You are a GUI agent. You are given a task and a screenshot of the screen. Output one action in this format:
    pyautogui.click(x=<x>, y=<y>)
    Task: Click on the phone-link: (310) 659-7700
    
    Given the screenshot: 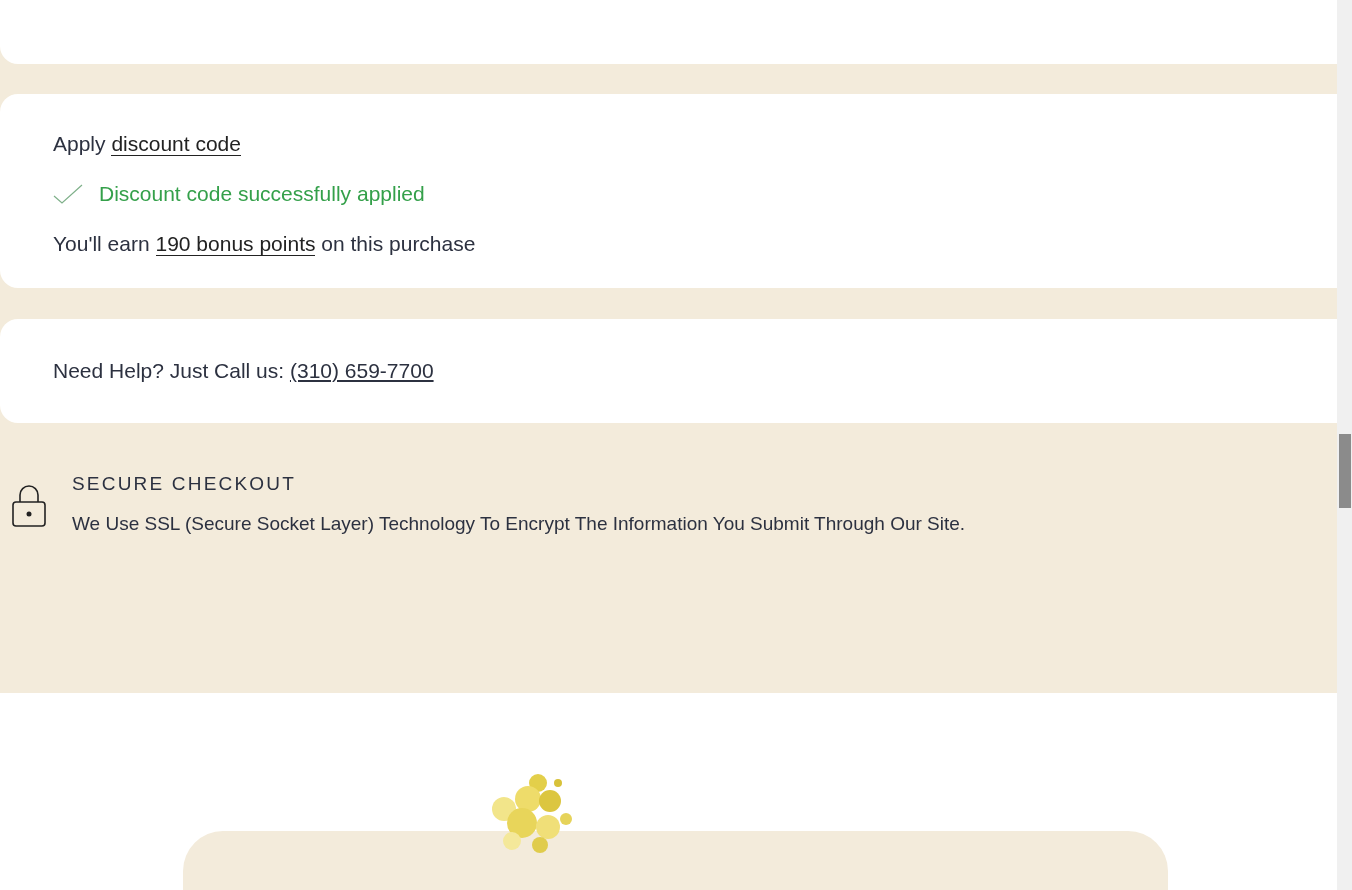 What is the action you would take?
    pyautogui.click(x=361, y=370)
    